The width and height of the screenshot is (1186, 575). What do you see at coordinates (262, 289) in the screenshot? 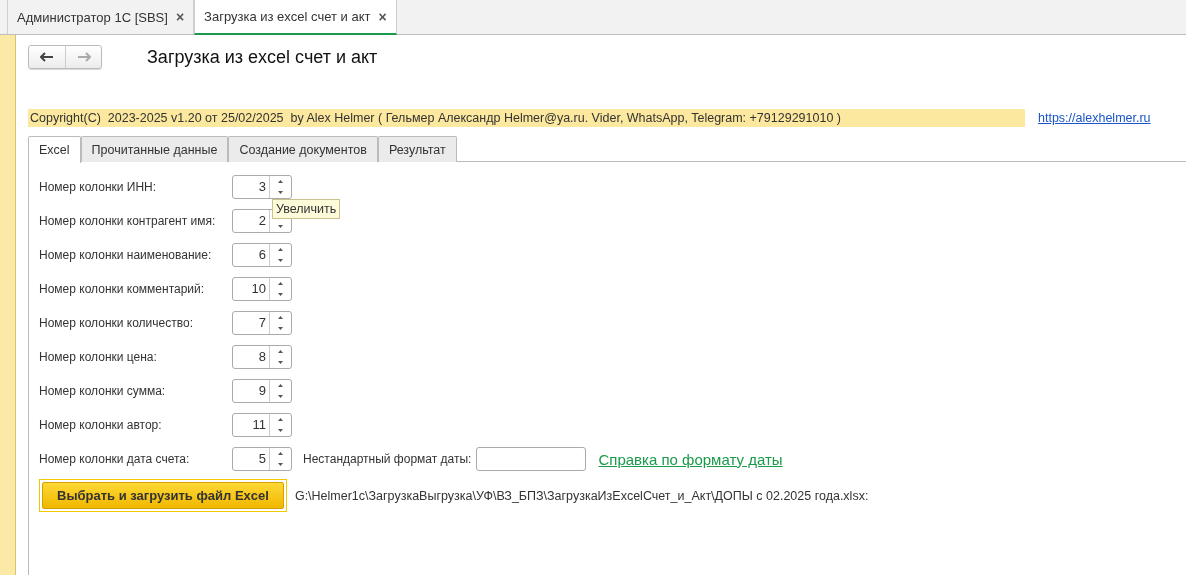
I see `number-field: 10` at bounding box center [262, 289].